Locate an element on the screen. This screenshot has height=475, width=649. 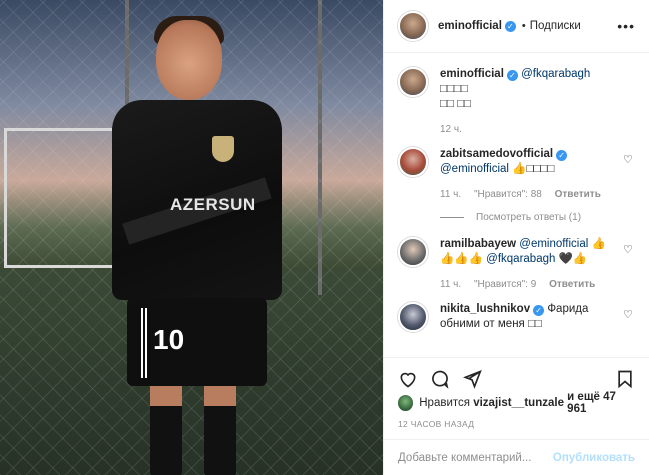
comment-text: 👍 is located at coordinates (598, 244).